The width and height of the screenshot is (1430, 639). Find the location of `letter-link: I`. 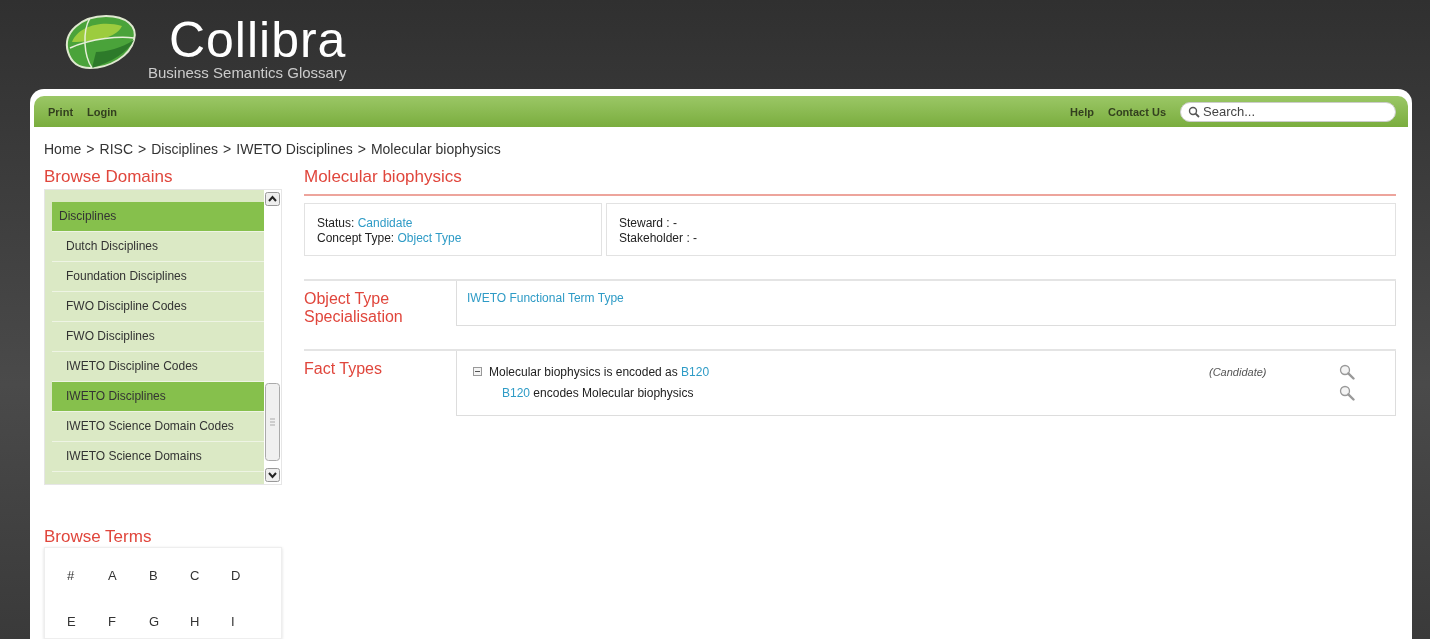

letter-link: I is located at coordinates (251, 626).